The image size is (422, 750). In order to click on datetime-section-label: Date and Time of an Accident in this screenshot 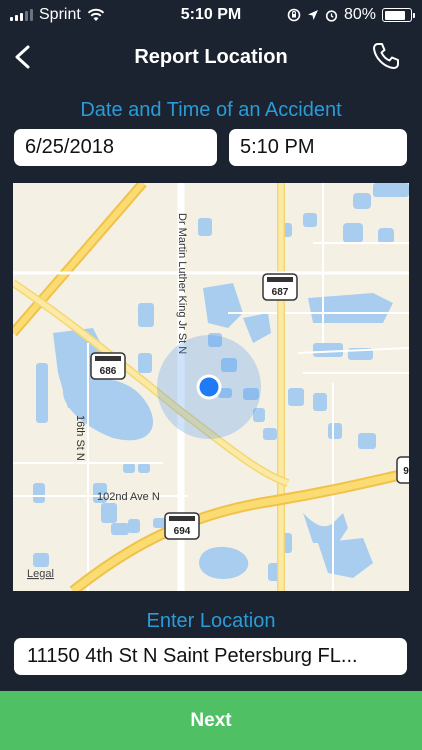, I will do `click(211, 110)`.